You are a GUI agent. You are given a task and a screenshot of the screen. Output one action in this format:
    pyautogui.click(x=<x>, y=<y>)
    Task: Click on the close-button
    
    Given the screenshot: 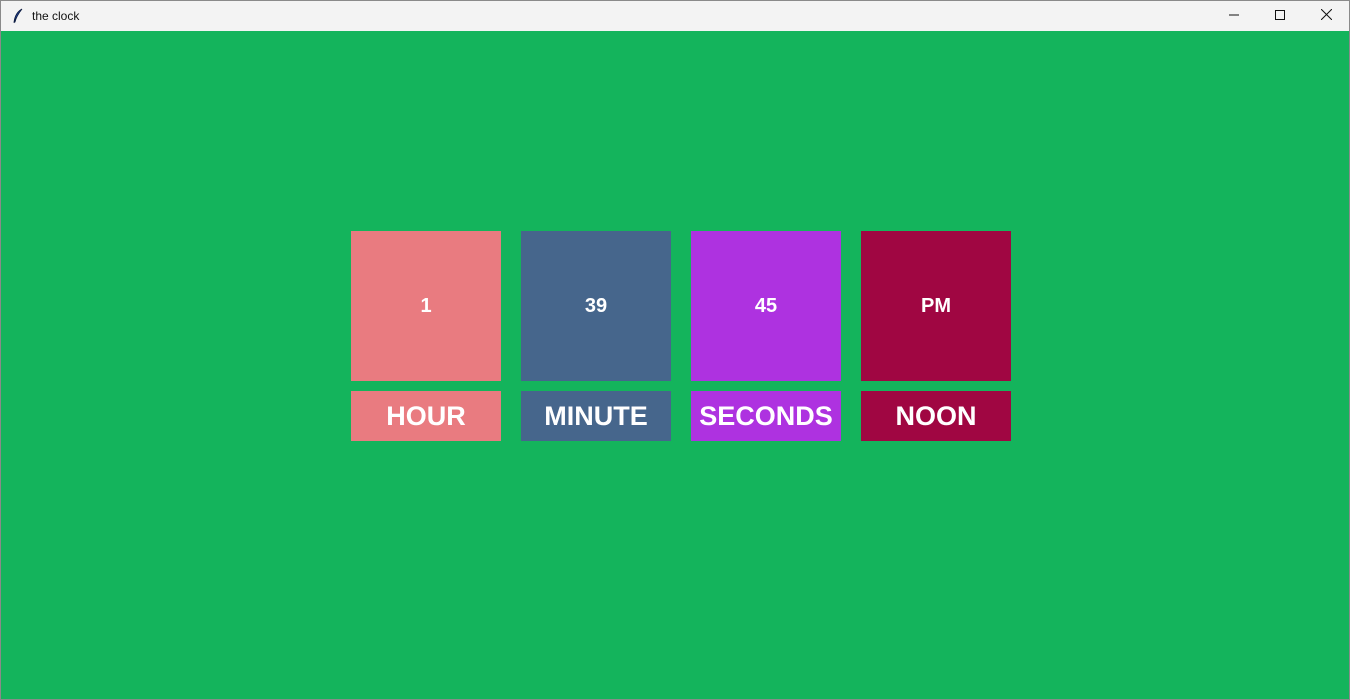 What is the action you would take?
    pyautogui.click(x=1326, y=16)
    